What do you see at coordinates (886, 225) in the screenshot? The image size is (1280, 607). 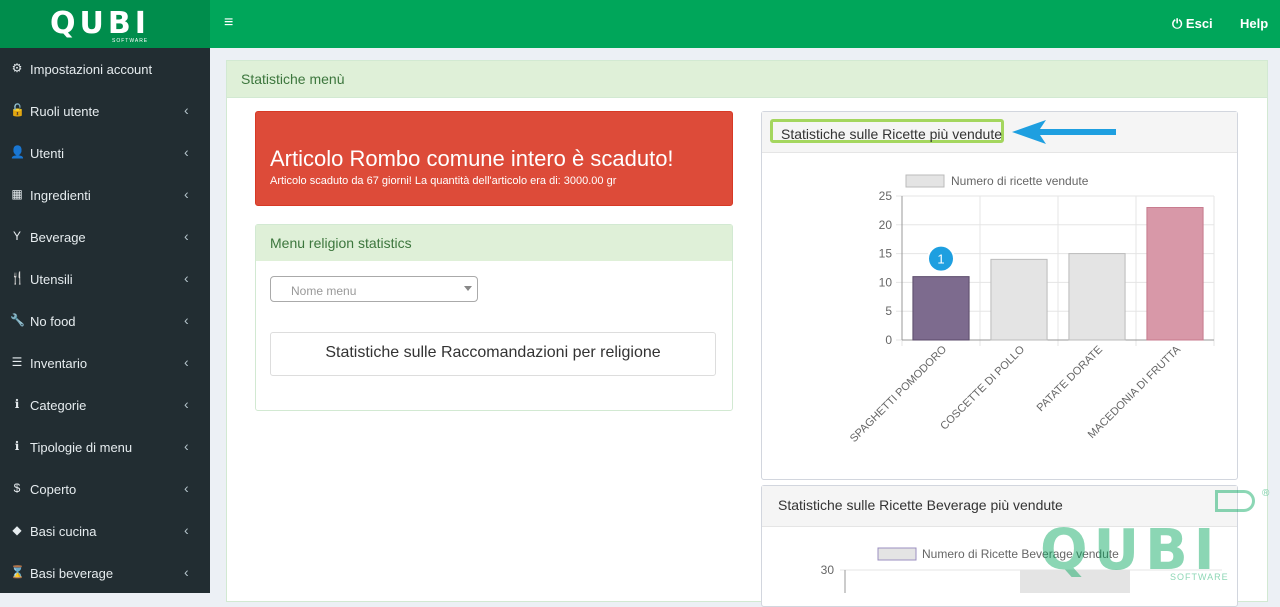 I see `y-tick-label: 20` at bounding box center [886, 225].